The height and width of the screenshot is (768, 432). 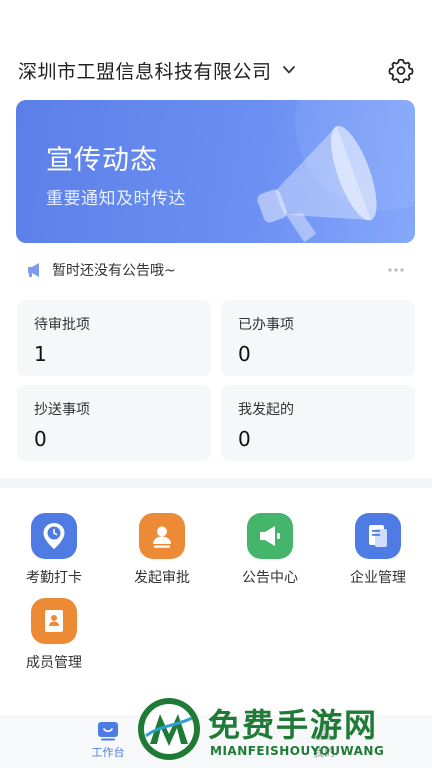 I want to click on clock-location-icon, so click(x=54, y=536).